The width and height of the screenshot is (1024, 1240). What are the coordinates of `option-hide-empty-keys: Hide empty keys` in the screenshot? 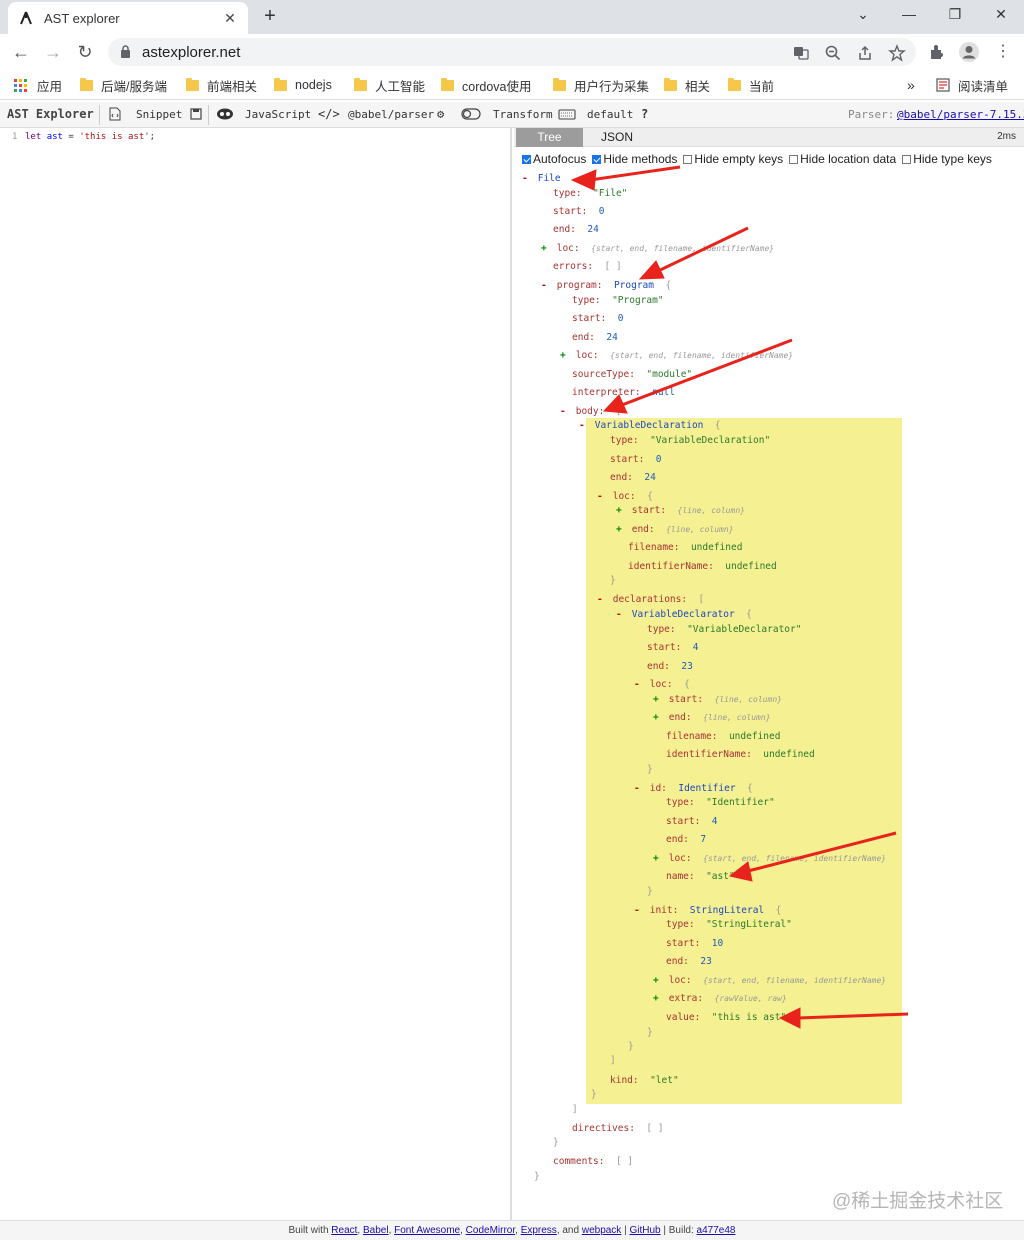 It's located at (733, 159).